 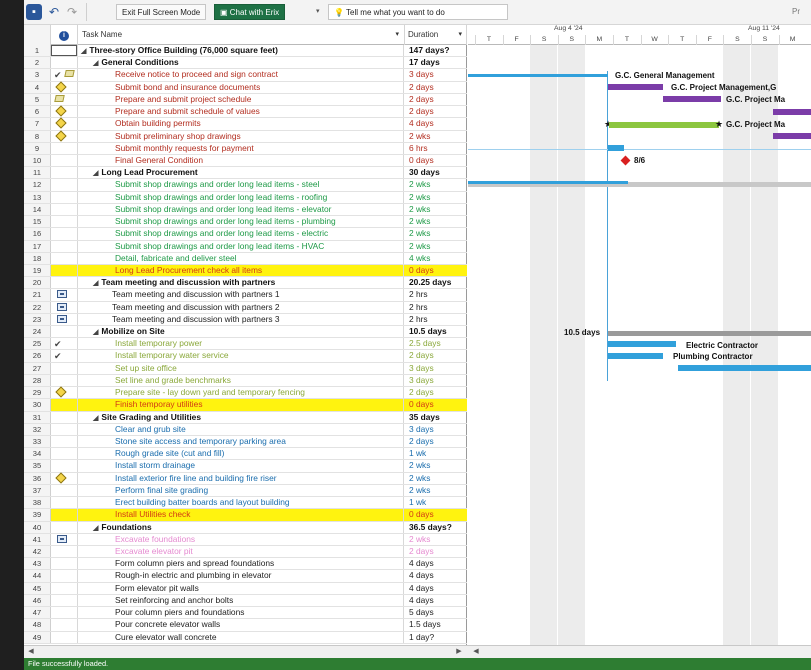 What do you see at coordinates (37, 454) in the screenshot?
I see `row-number: 34` at bounding box center [37, 454].